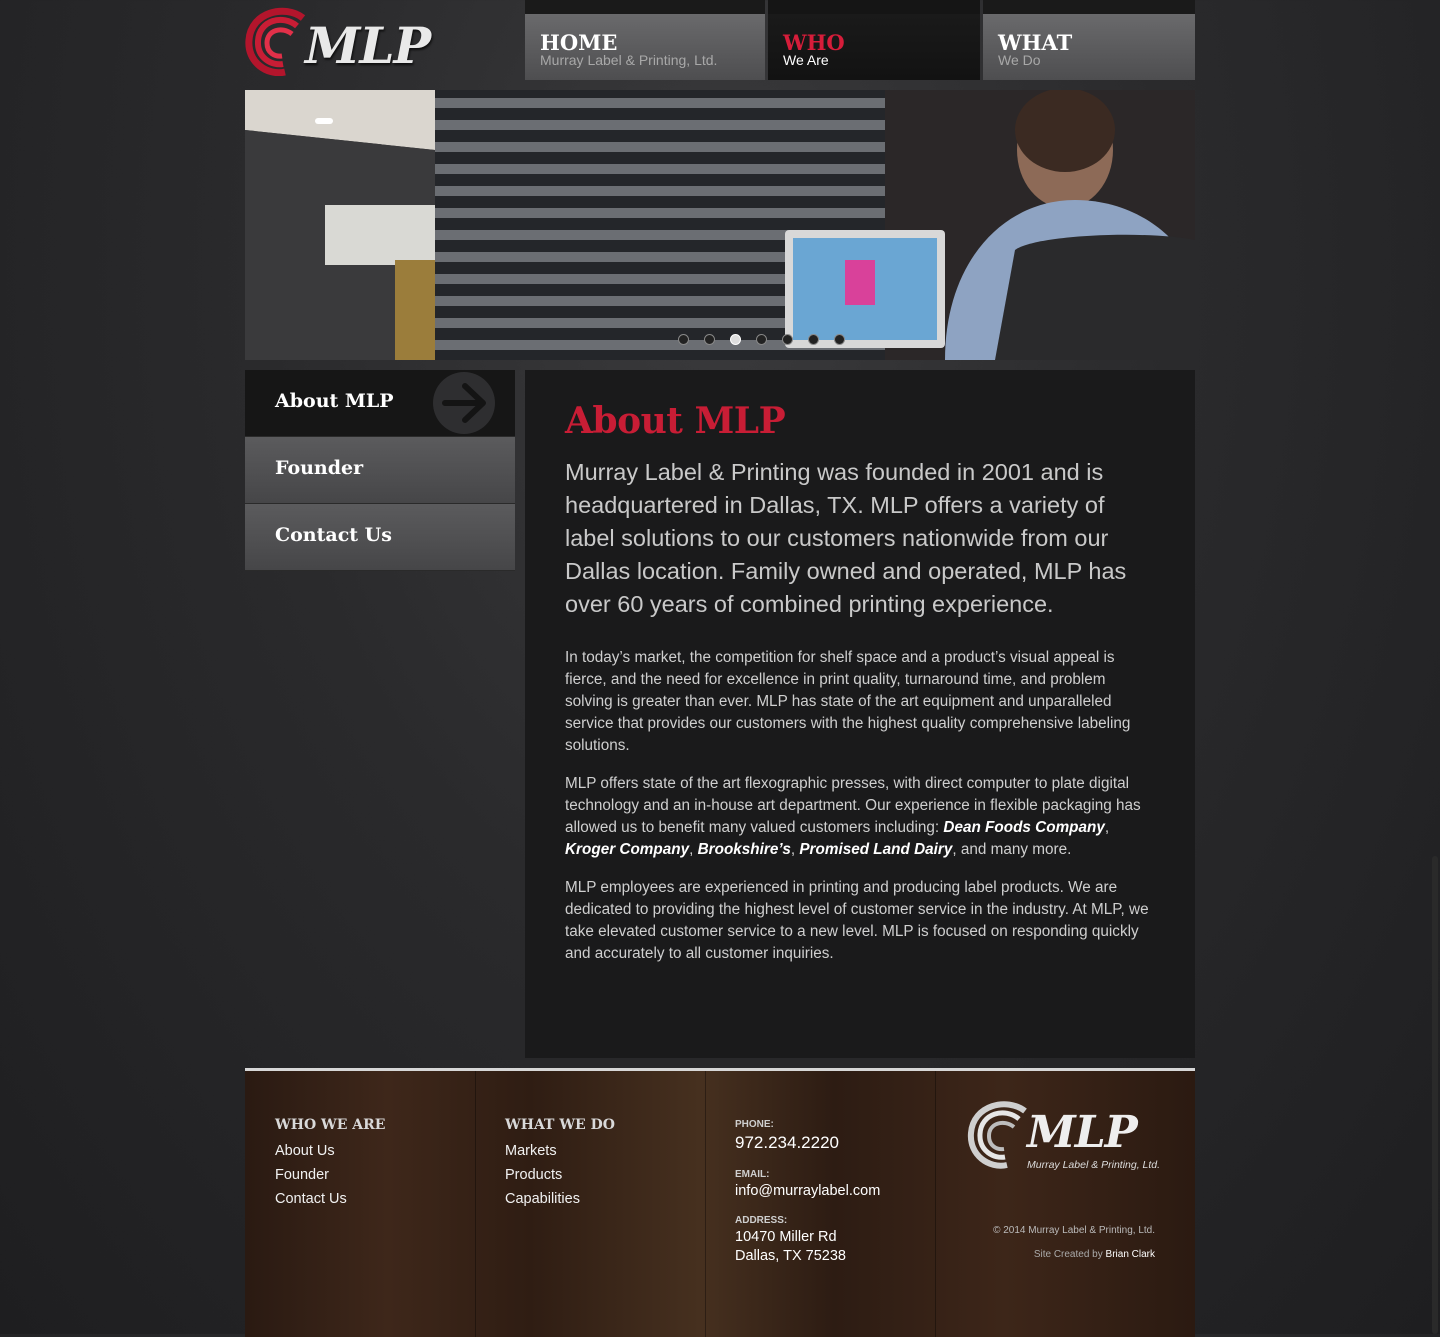 This screenshot has height=1337, width=1440. Describe the element at coordinates (1074, 1230) in the screenshot. I see `copyright: © 2014 Murray Label & Printing, Ltd.` at that location.